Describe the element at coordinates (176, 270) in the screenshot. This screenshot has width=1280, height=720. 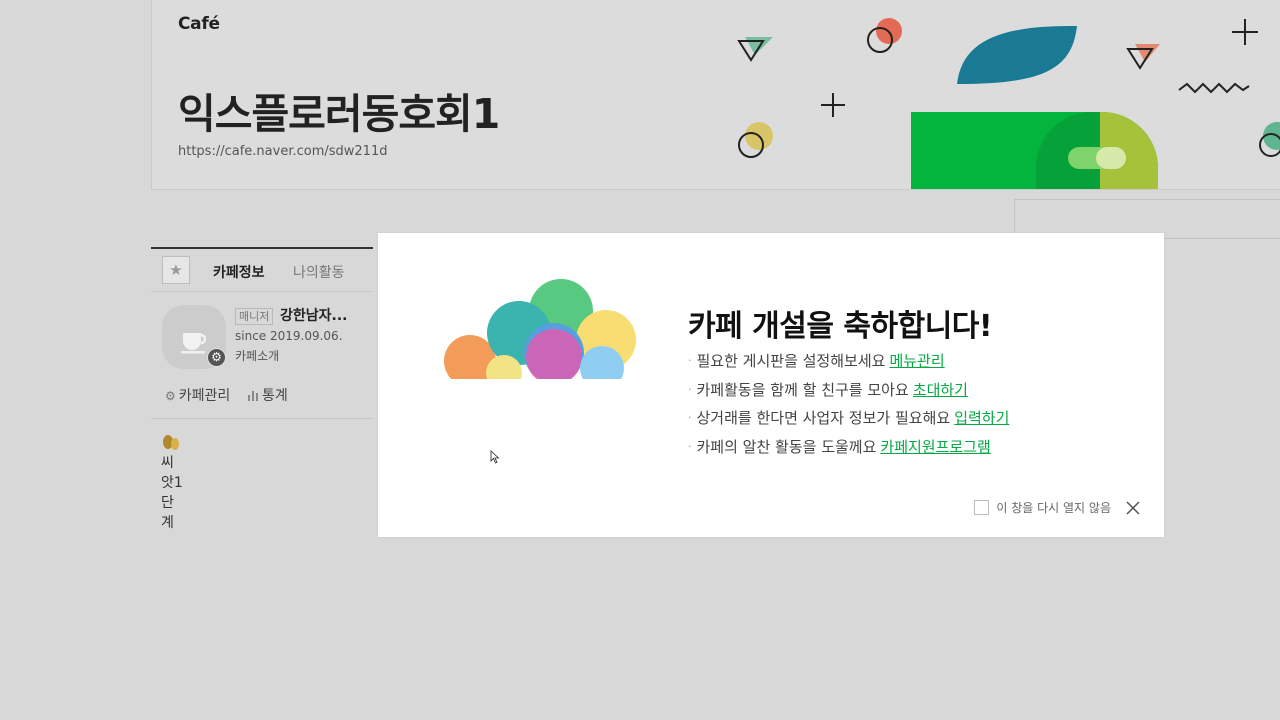
I see `star-icon: ★` at that location.